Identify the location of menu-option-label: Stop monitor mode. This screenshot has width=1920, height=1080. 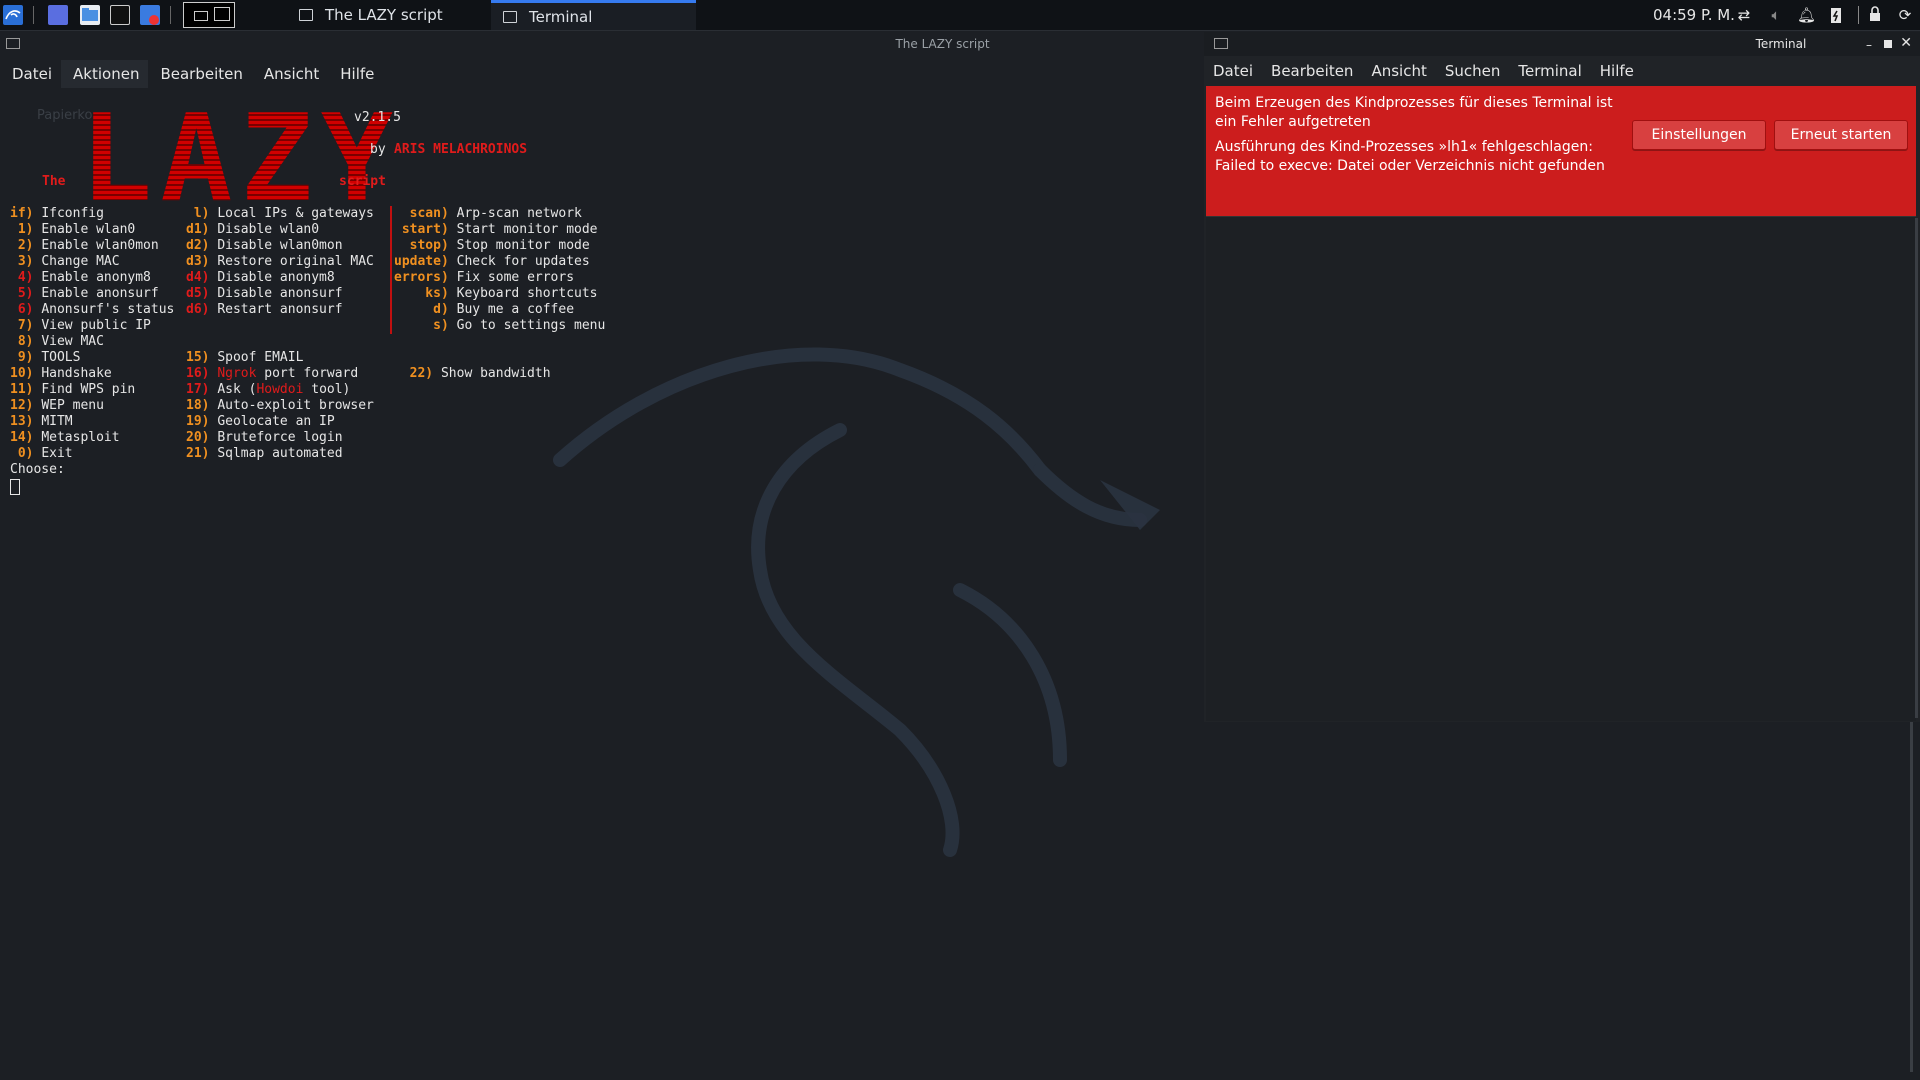
(523, 245).